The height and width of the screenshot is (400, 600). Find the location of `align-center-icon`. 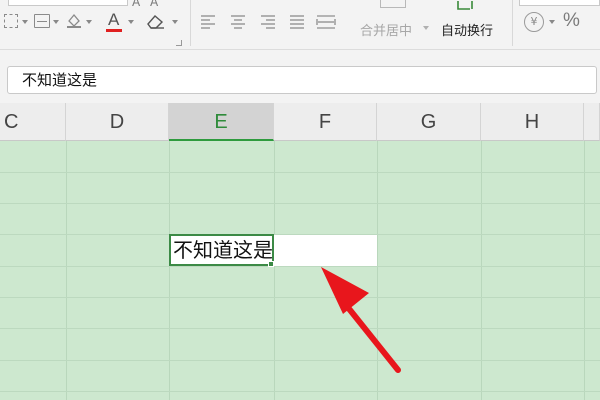

align-center-icon is located at coordinates (238, 22).